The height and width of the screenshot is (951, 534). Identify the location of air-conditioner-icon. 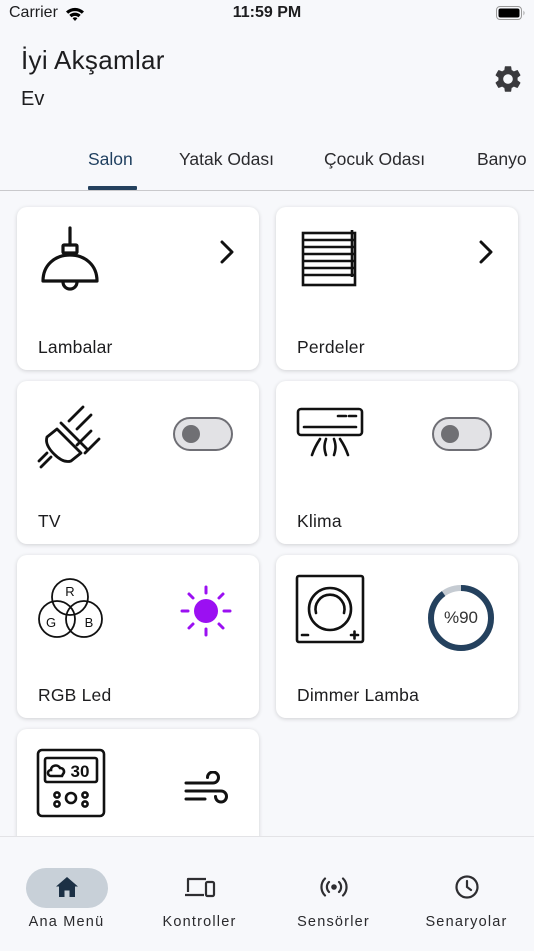
(330, 432).